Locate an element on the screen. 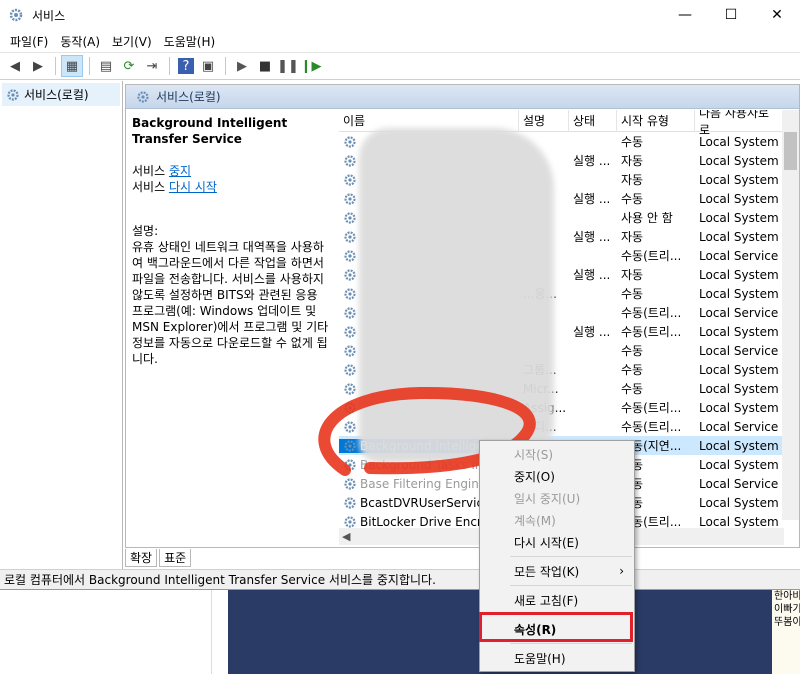 This screenshot has width=800, height=674. red-highlight-box is located at coordinates (556, 627).